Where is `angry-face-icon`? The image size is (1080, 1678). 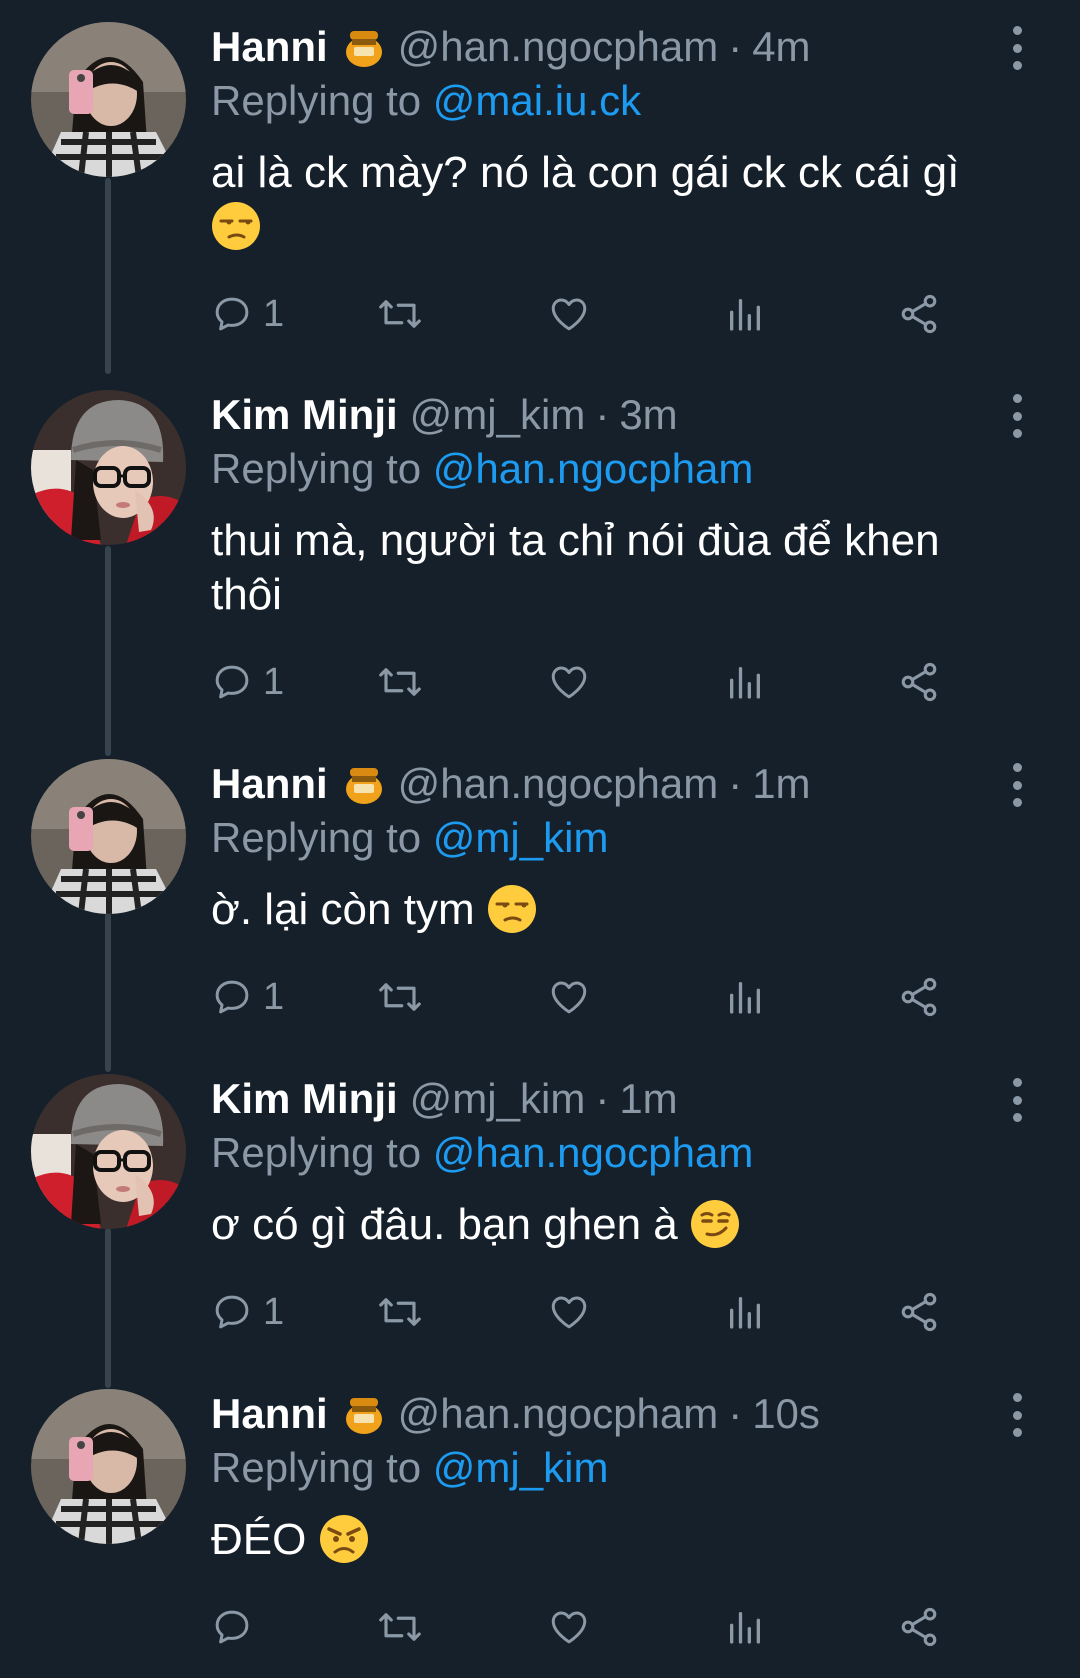
angry-face-icon is located at coordinates (344, 1539).